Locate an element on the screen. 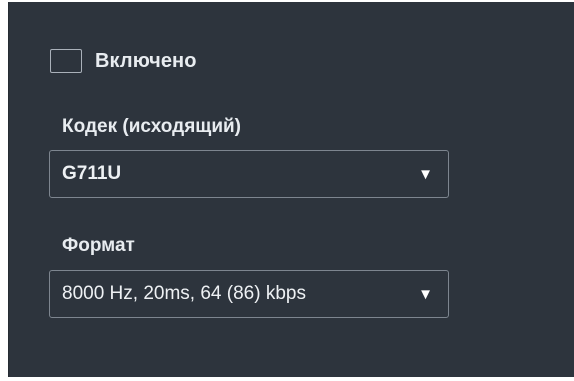 This screenshot has width=574, height=381. enabled-checkbox is located at coordinates (66, 61).